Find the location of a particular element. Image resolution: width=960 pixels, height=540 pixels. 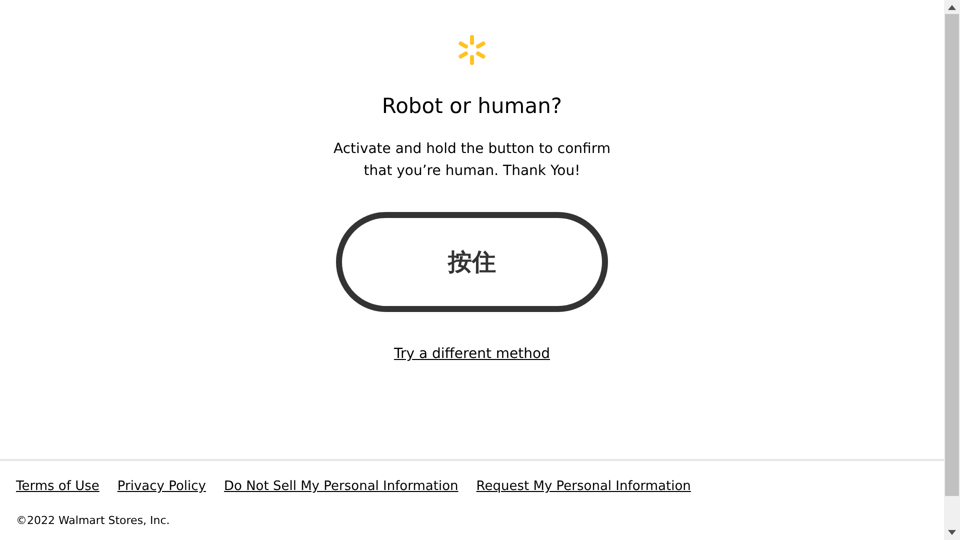

footer-link: Terms of Use is located at coordinates (58, 486).